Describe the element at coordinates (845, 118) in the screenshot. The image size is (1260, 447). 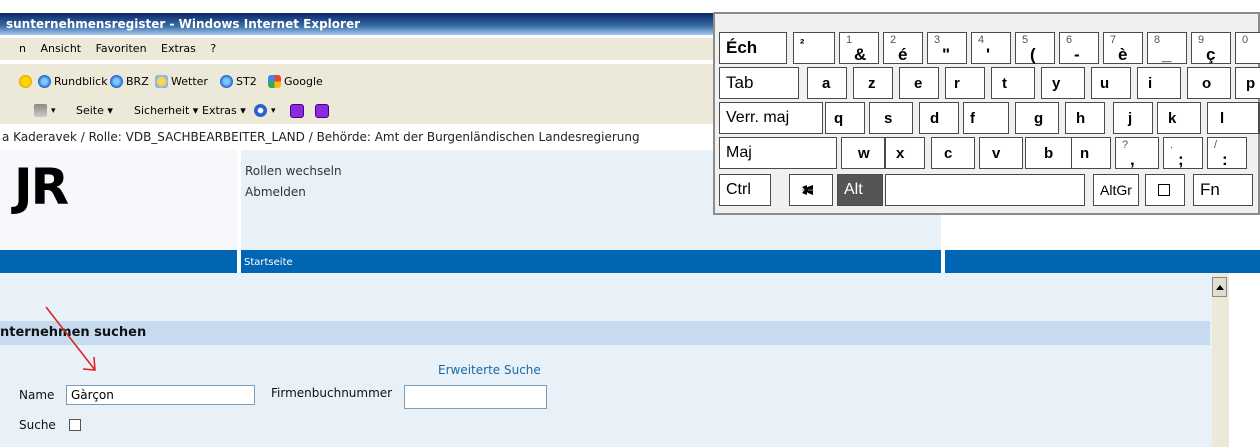
I see `key-q: q` at that location.